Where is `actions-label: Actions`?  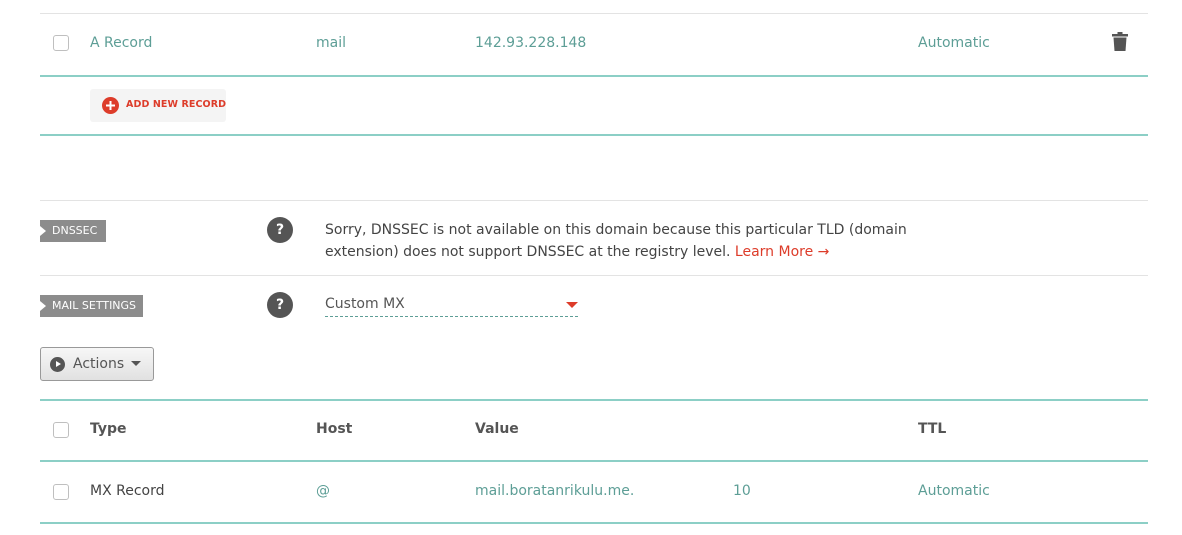 actions-label: Actions is located at coordinates (99, 364).